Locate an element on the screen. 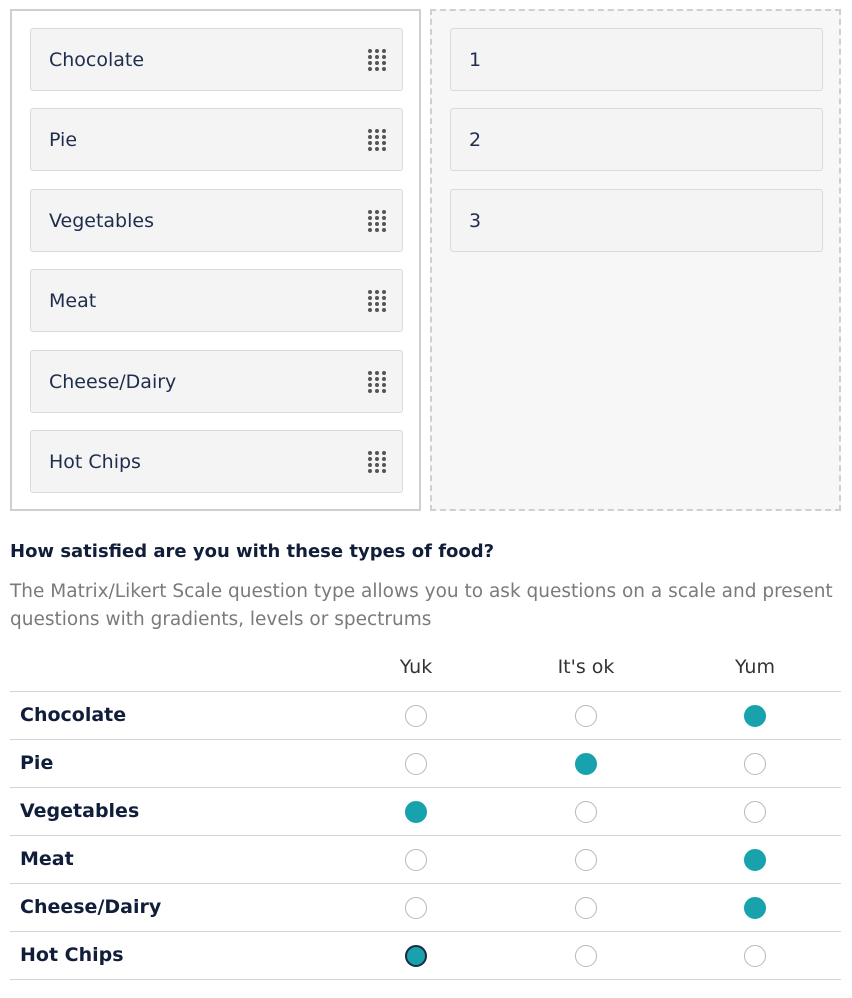 Image resolution: width=852 pixels, height=998 pixels. matrix-row-label: Vegetables is located at coordinates (80, 811).